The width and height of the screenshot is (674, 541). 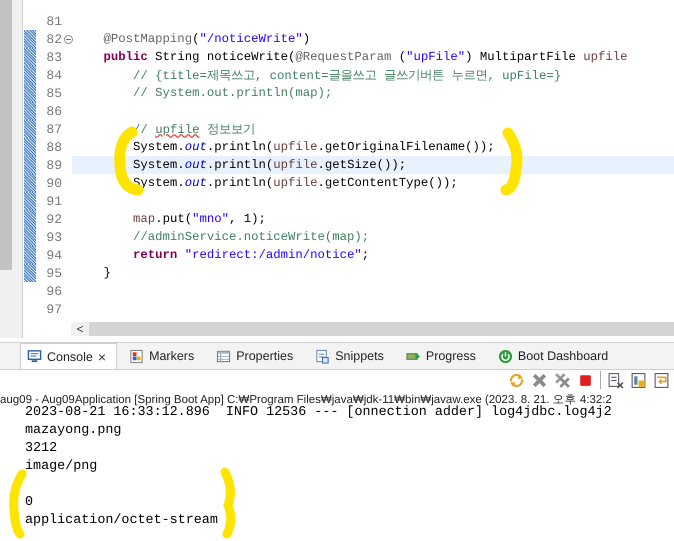 What do you see at coordinates (53, 21) in the screenshot?
I see `line-number: 81` at bounding box center [53, 21].